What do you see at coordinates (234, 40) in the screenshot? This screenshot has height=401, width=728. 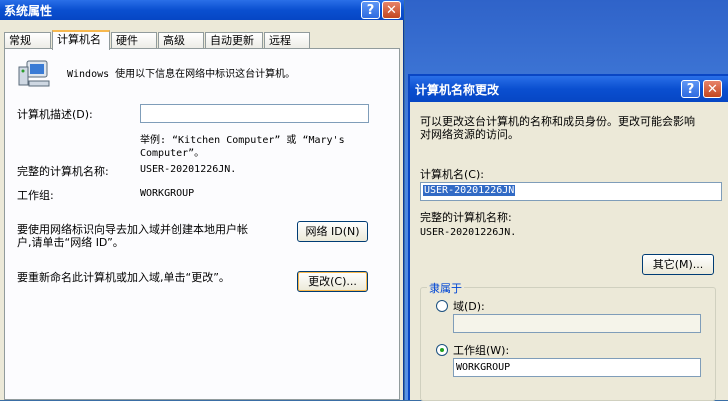 I see `tab-automatic-updates: 自动更新` at bounding box center [234, 40].